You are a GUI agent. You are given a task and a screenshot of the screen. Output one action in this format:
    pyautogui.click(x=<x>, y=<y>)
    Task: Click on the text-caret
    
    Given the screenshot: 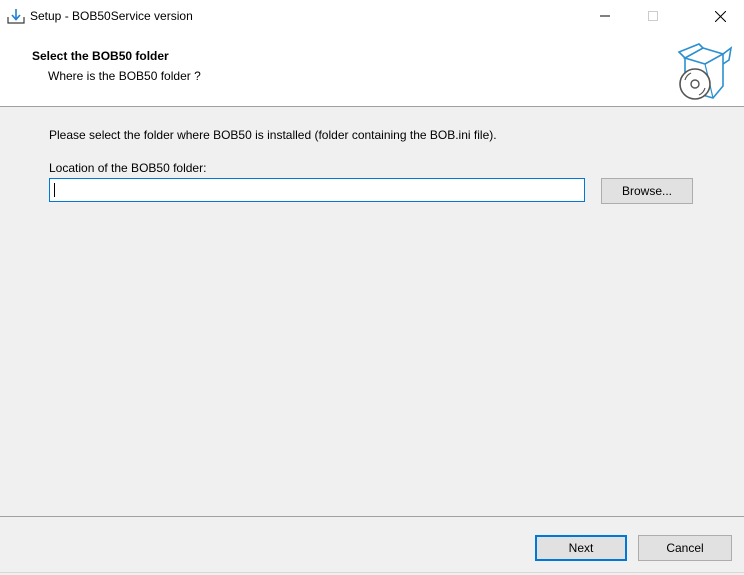 What is the action you would take?
    pyautogui.click(x=54, y=190)
    